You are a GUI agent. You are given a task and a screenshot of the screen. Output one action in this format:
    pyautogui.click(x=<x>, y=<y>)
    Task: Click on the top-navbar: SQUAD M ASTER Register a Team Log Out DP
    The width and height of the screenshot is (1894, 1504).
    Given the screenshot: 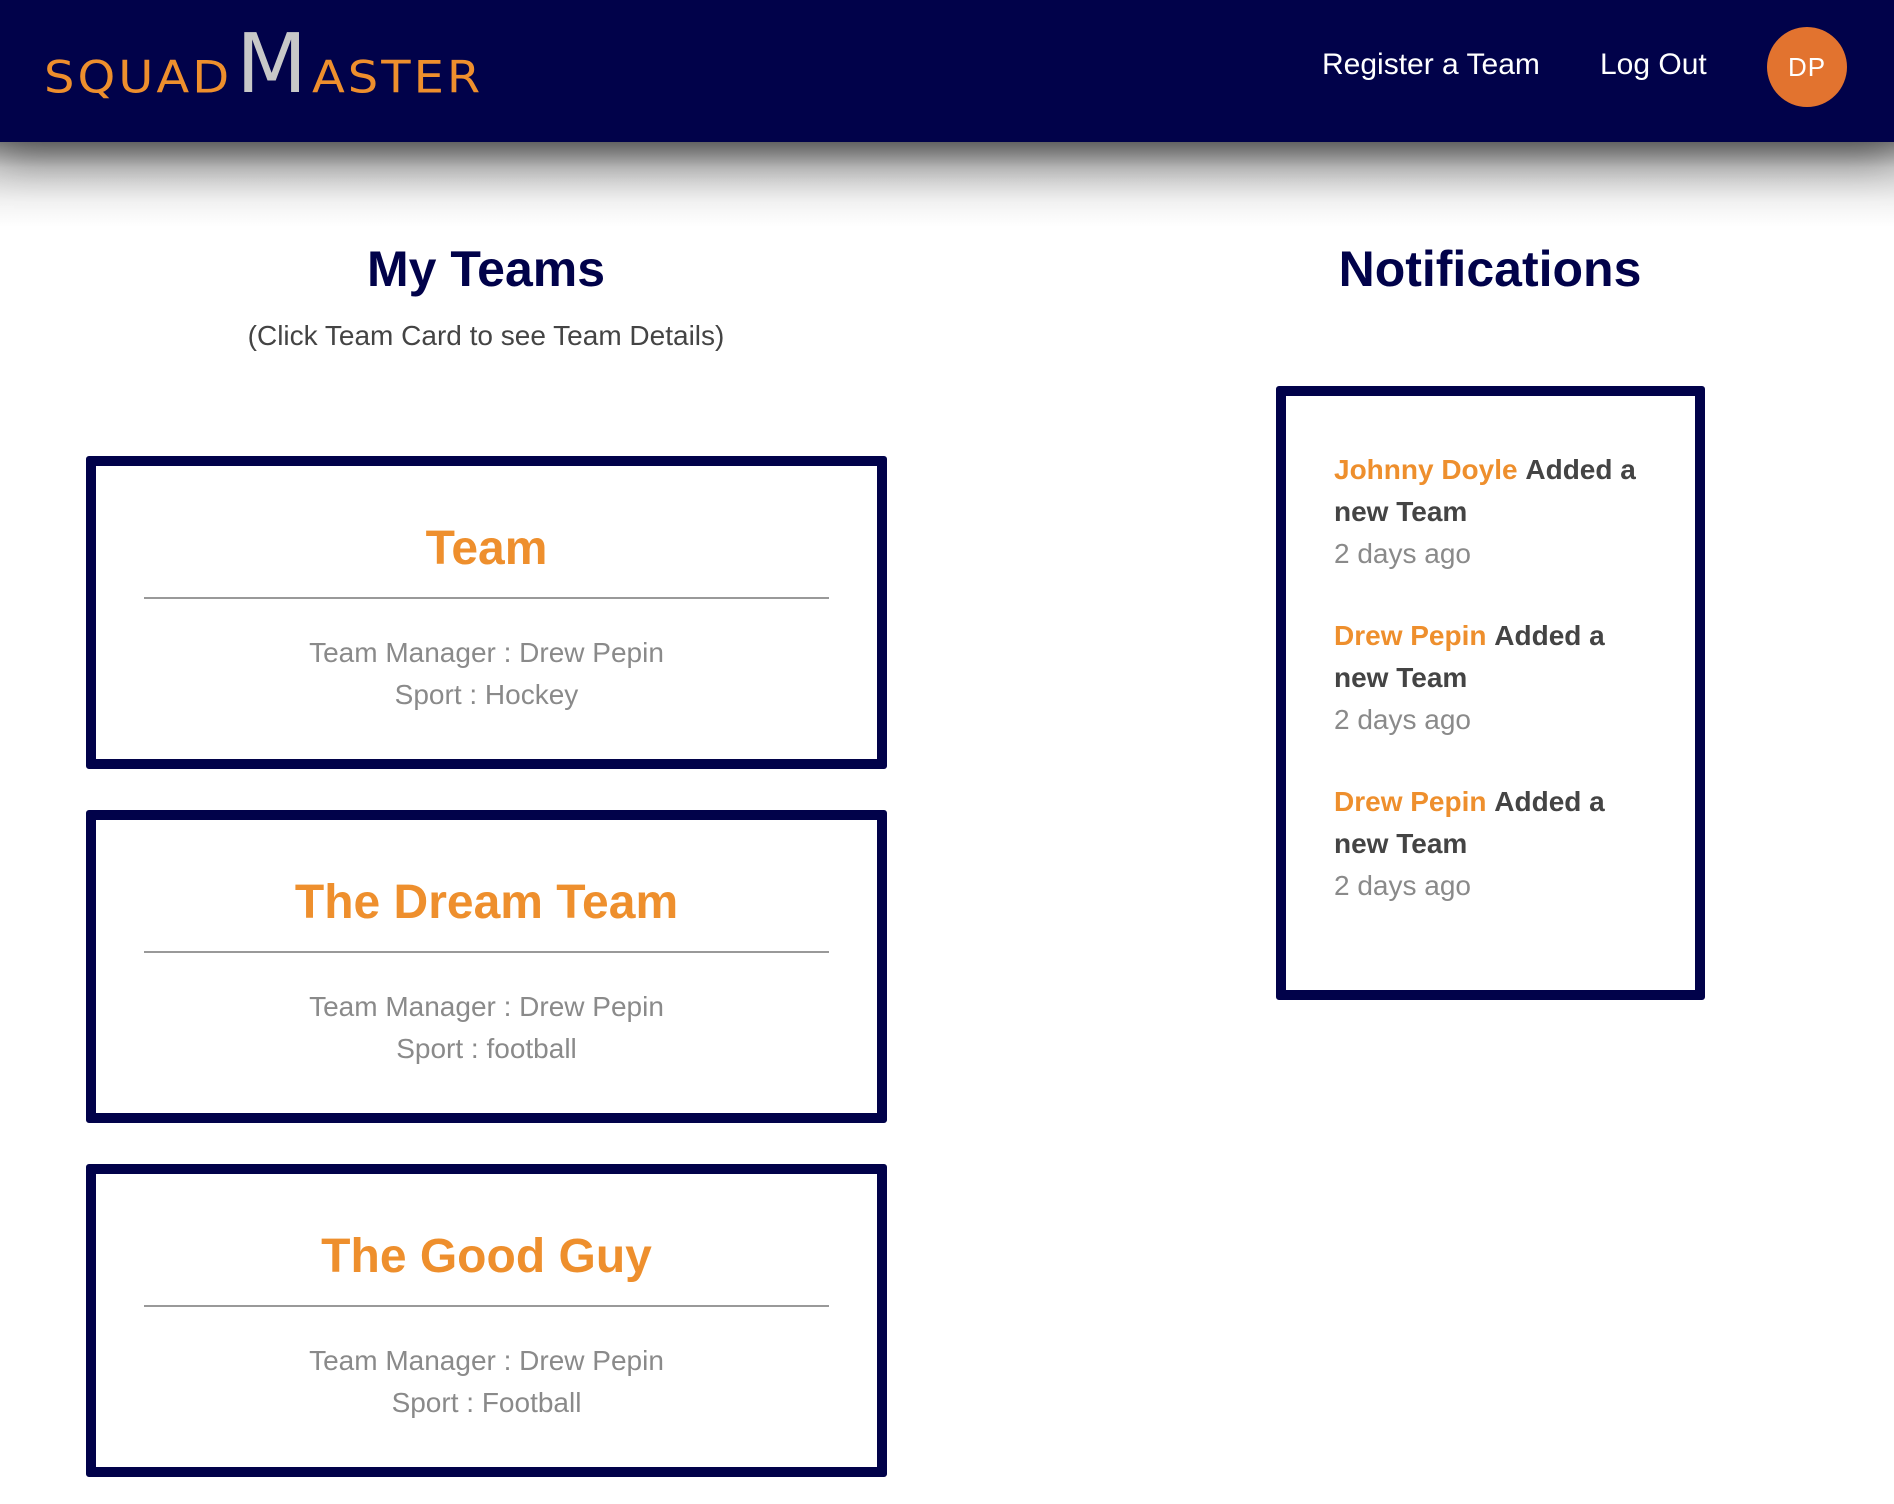 What is the action you would take?
    pyautogui.click(x=947, y=71)
    